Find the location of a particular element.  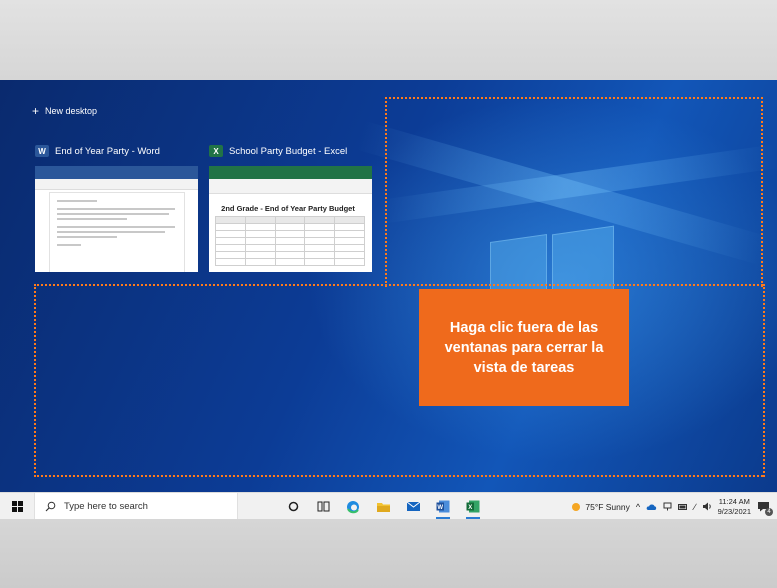

edge-browser-icon is located at coordinates (353, 506).